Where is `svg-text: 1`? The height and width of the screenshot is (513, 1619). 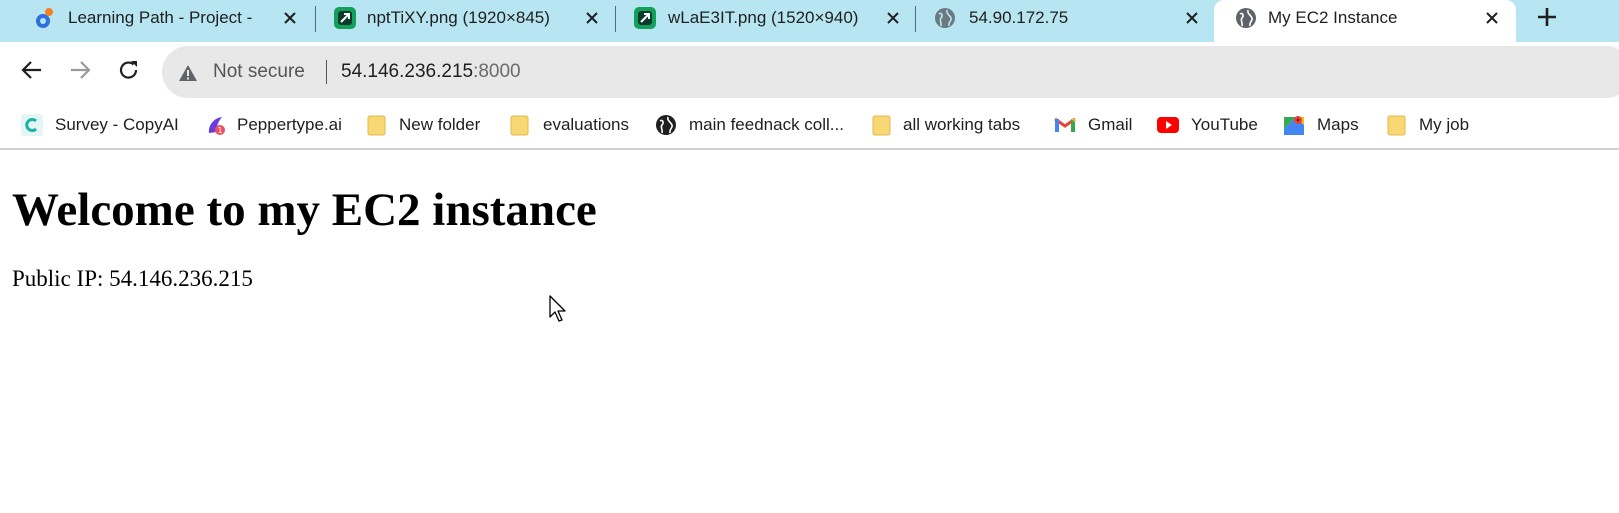 svg-text: 1 is located at coordinates (219, 130).